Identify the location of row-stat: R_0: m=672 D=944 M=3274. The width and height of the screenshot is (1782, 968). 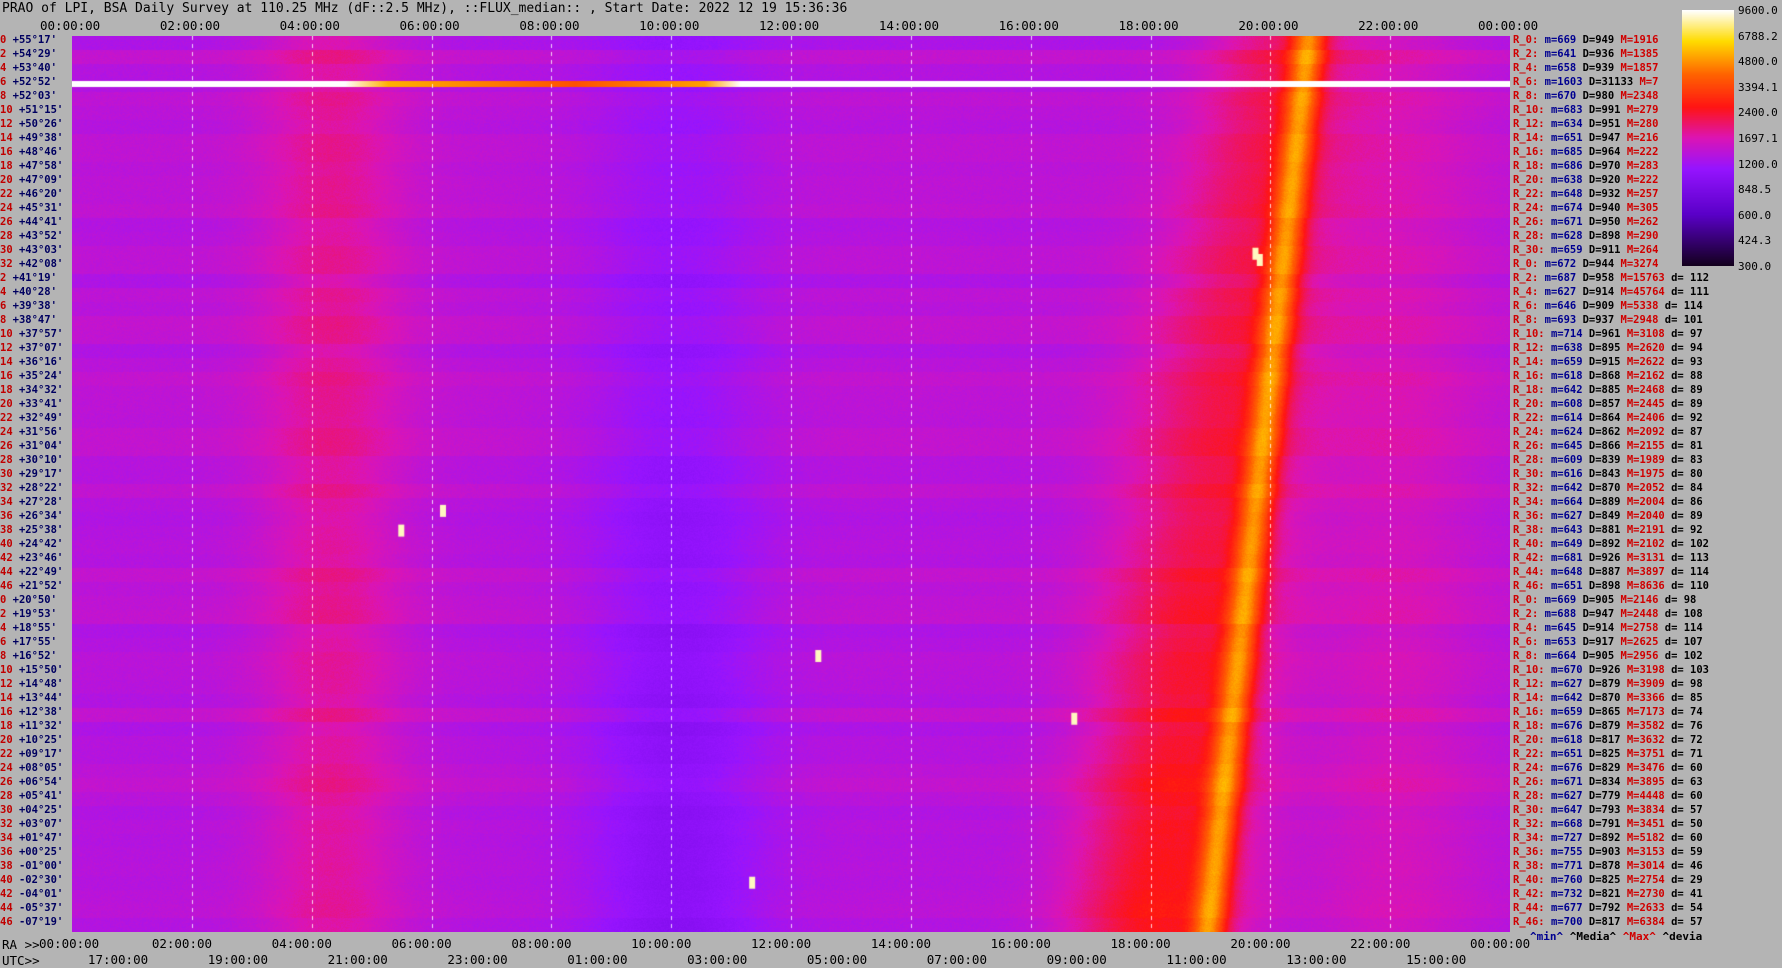
(1589, 264).